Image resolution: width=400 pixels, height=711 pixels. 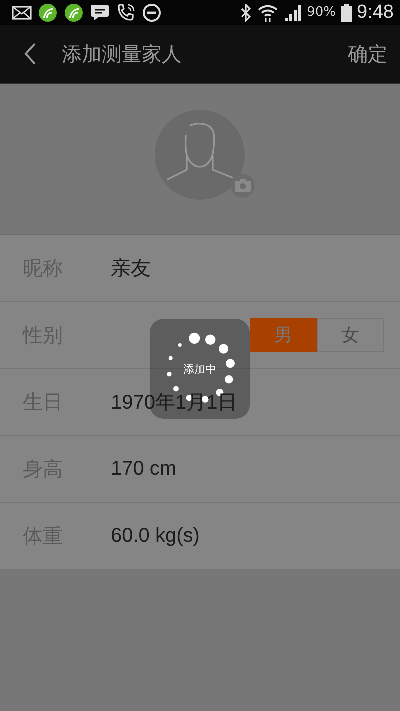 I want to click on clock-time: 9:48, so click(x=375, y=13).